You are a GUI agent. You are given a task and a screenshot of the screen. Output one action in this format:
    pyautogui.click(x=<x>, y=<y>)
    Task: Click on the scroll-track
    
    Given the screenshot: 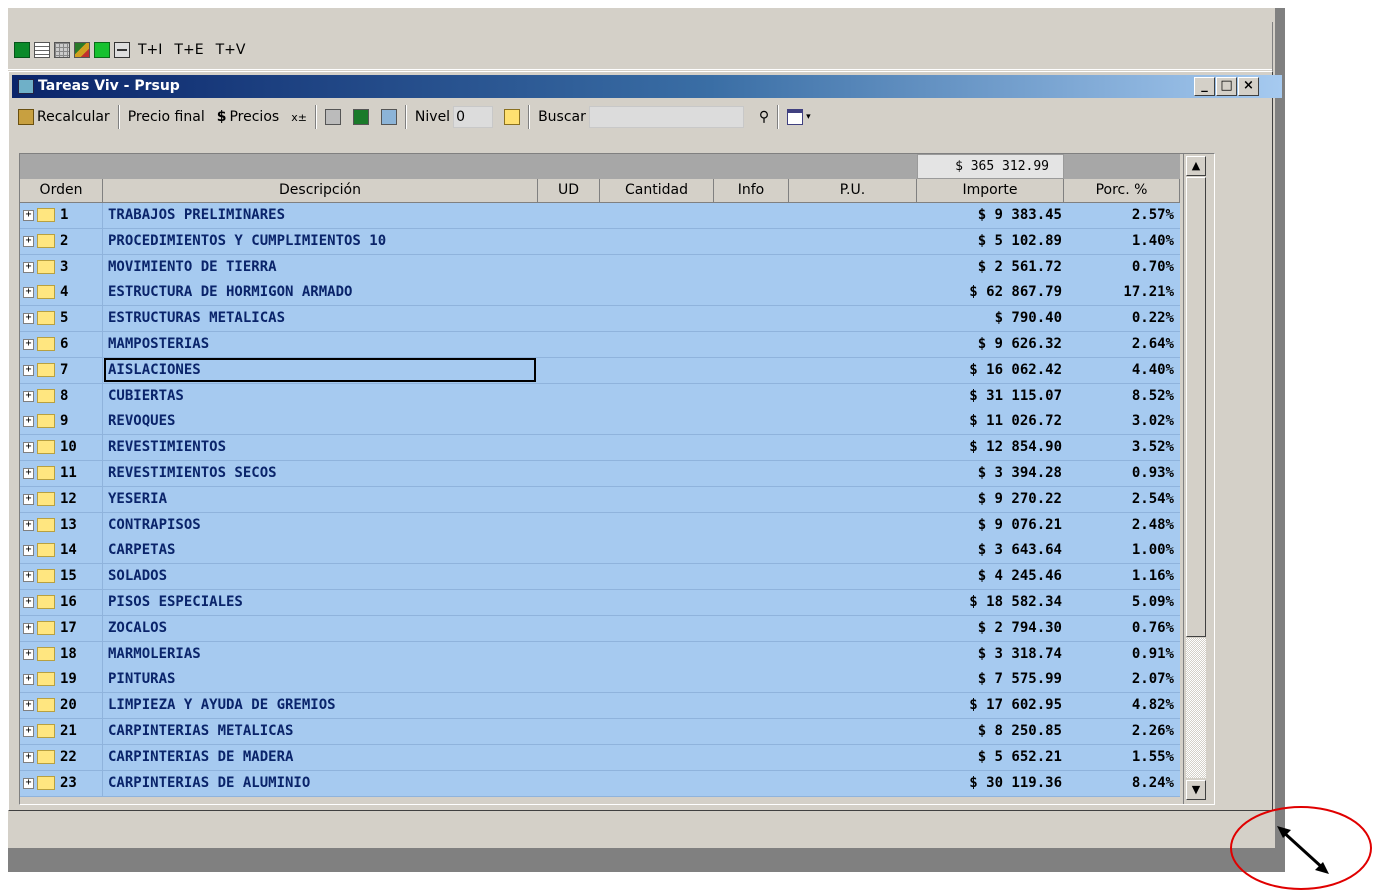 What is the action you would take?
    pyautogui.click(x=1196, y=708)
    